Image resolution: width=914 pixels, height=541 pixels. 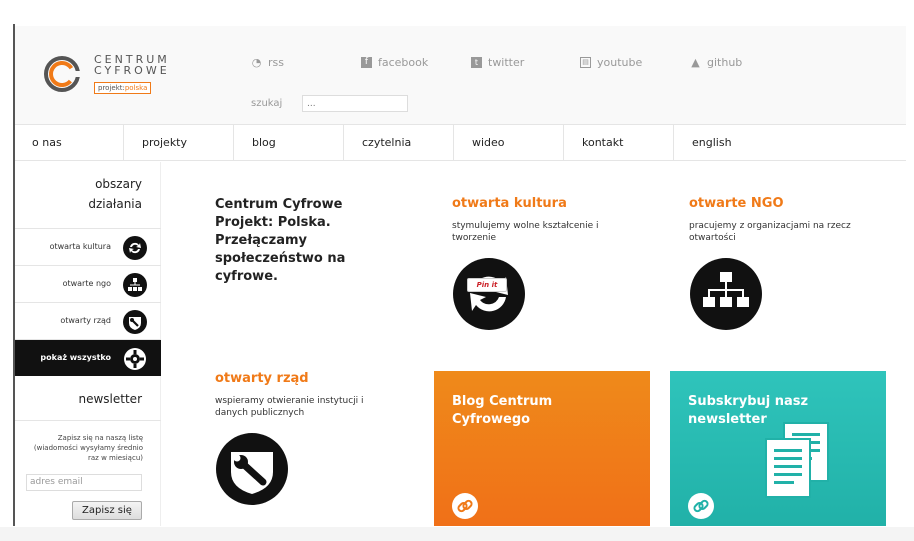 I want to click on social-link-github: ▲ github, so click(x=716, y=62).